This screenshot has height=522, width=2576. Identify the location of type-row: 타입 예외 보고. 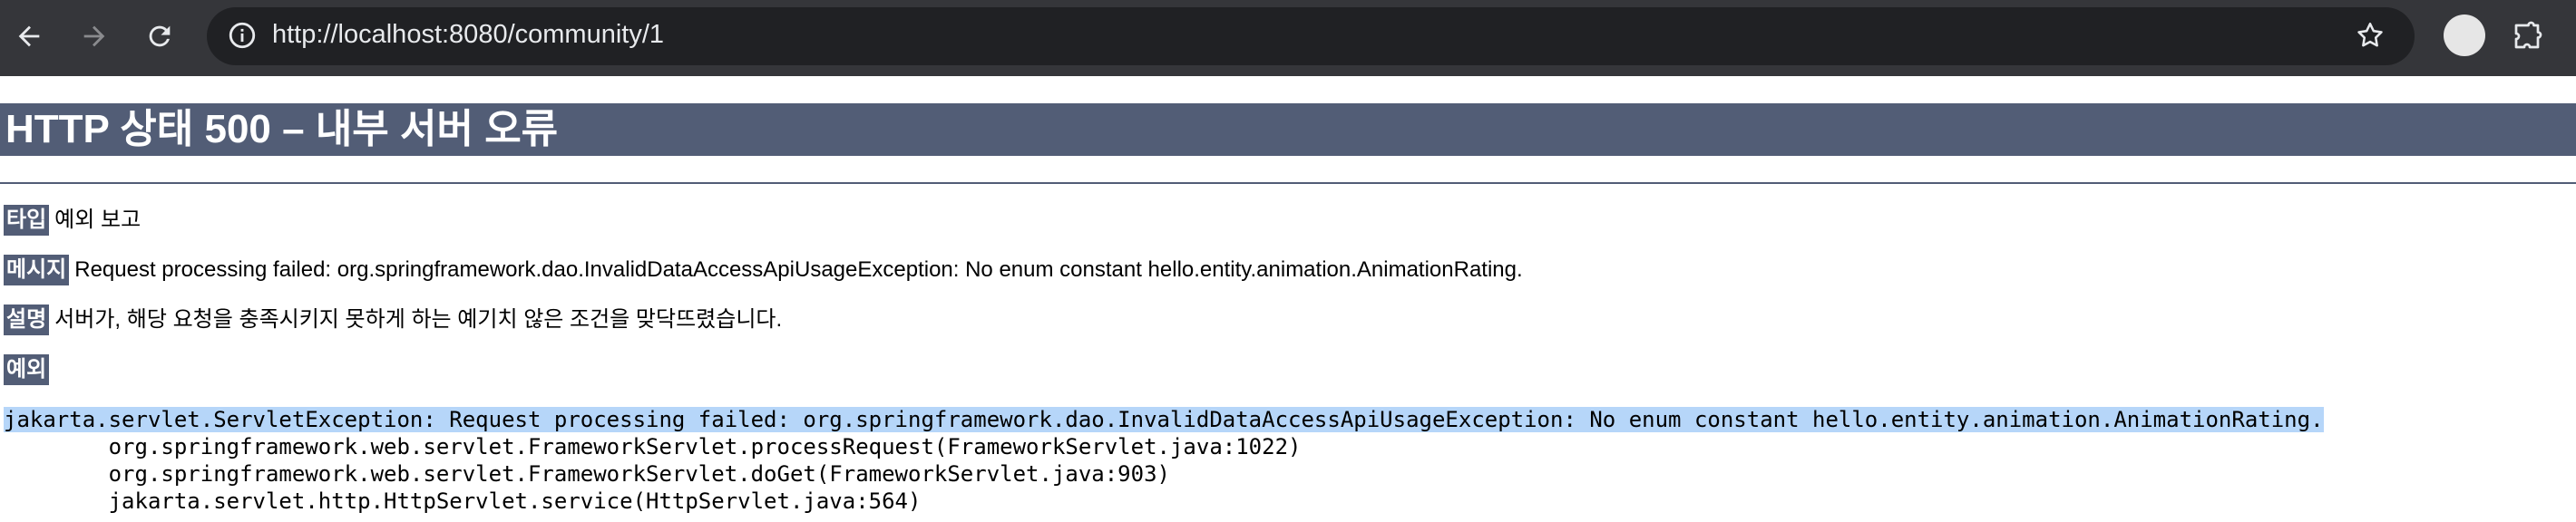
(72, 220).